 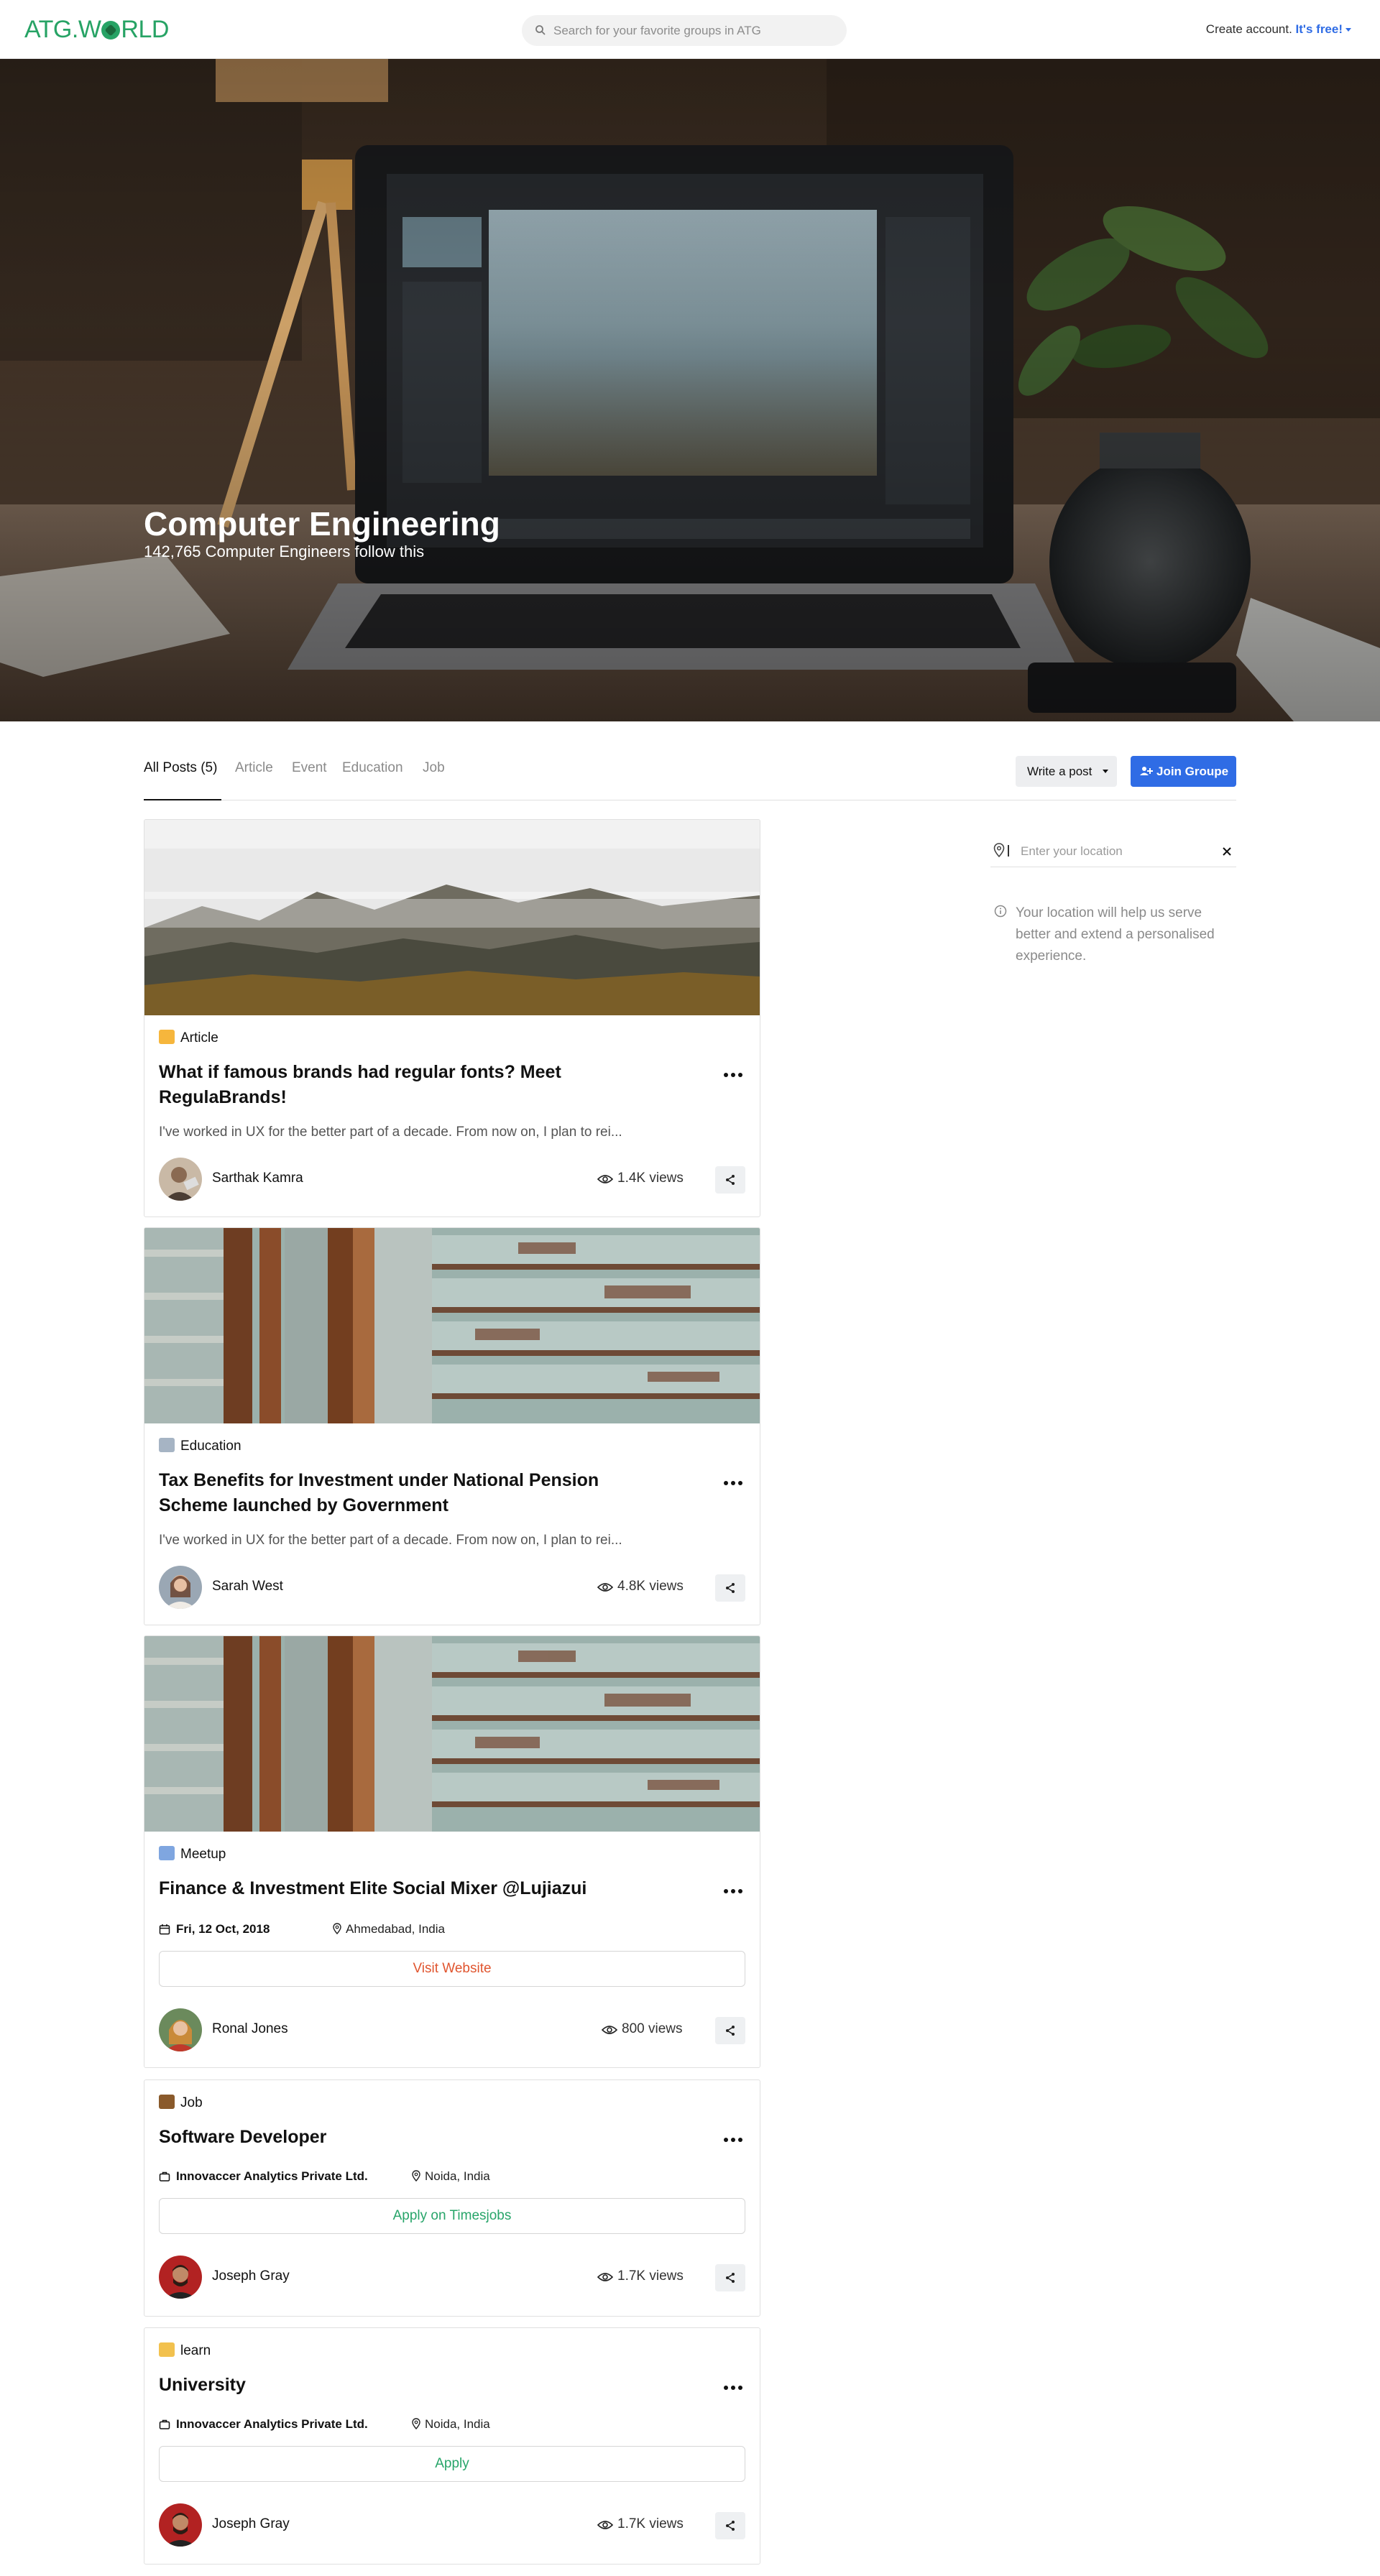 I want to click on its-free-text: It's free!, so click(x=1319, y=29).